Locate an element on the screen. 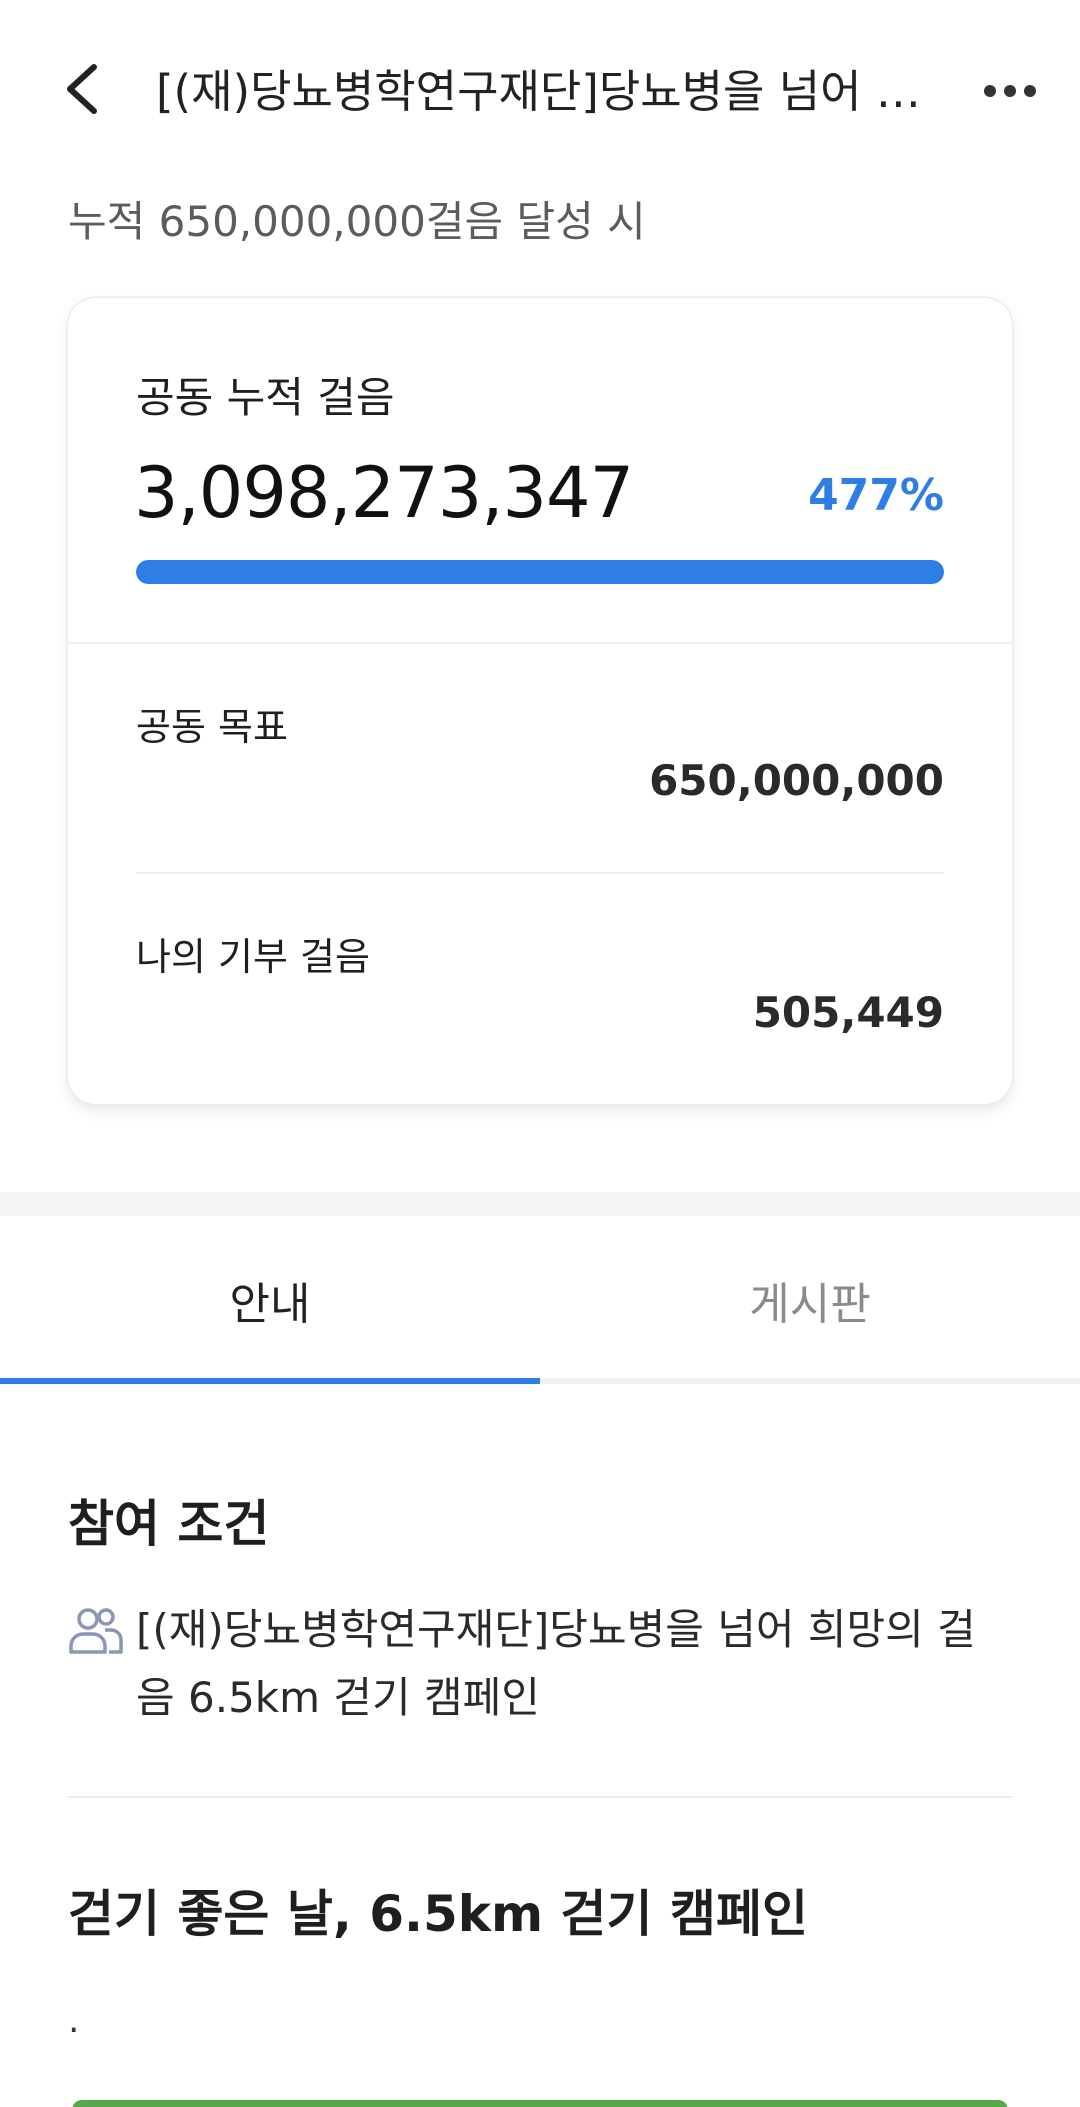 Image resolution: width=1080 pixels, height=2107 pixels. row-divider is located at coordinates (540, 873).